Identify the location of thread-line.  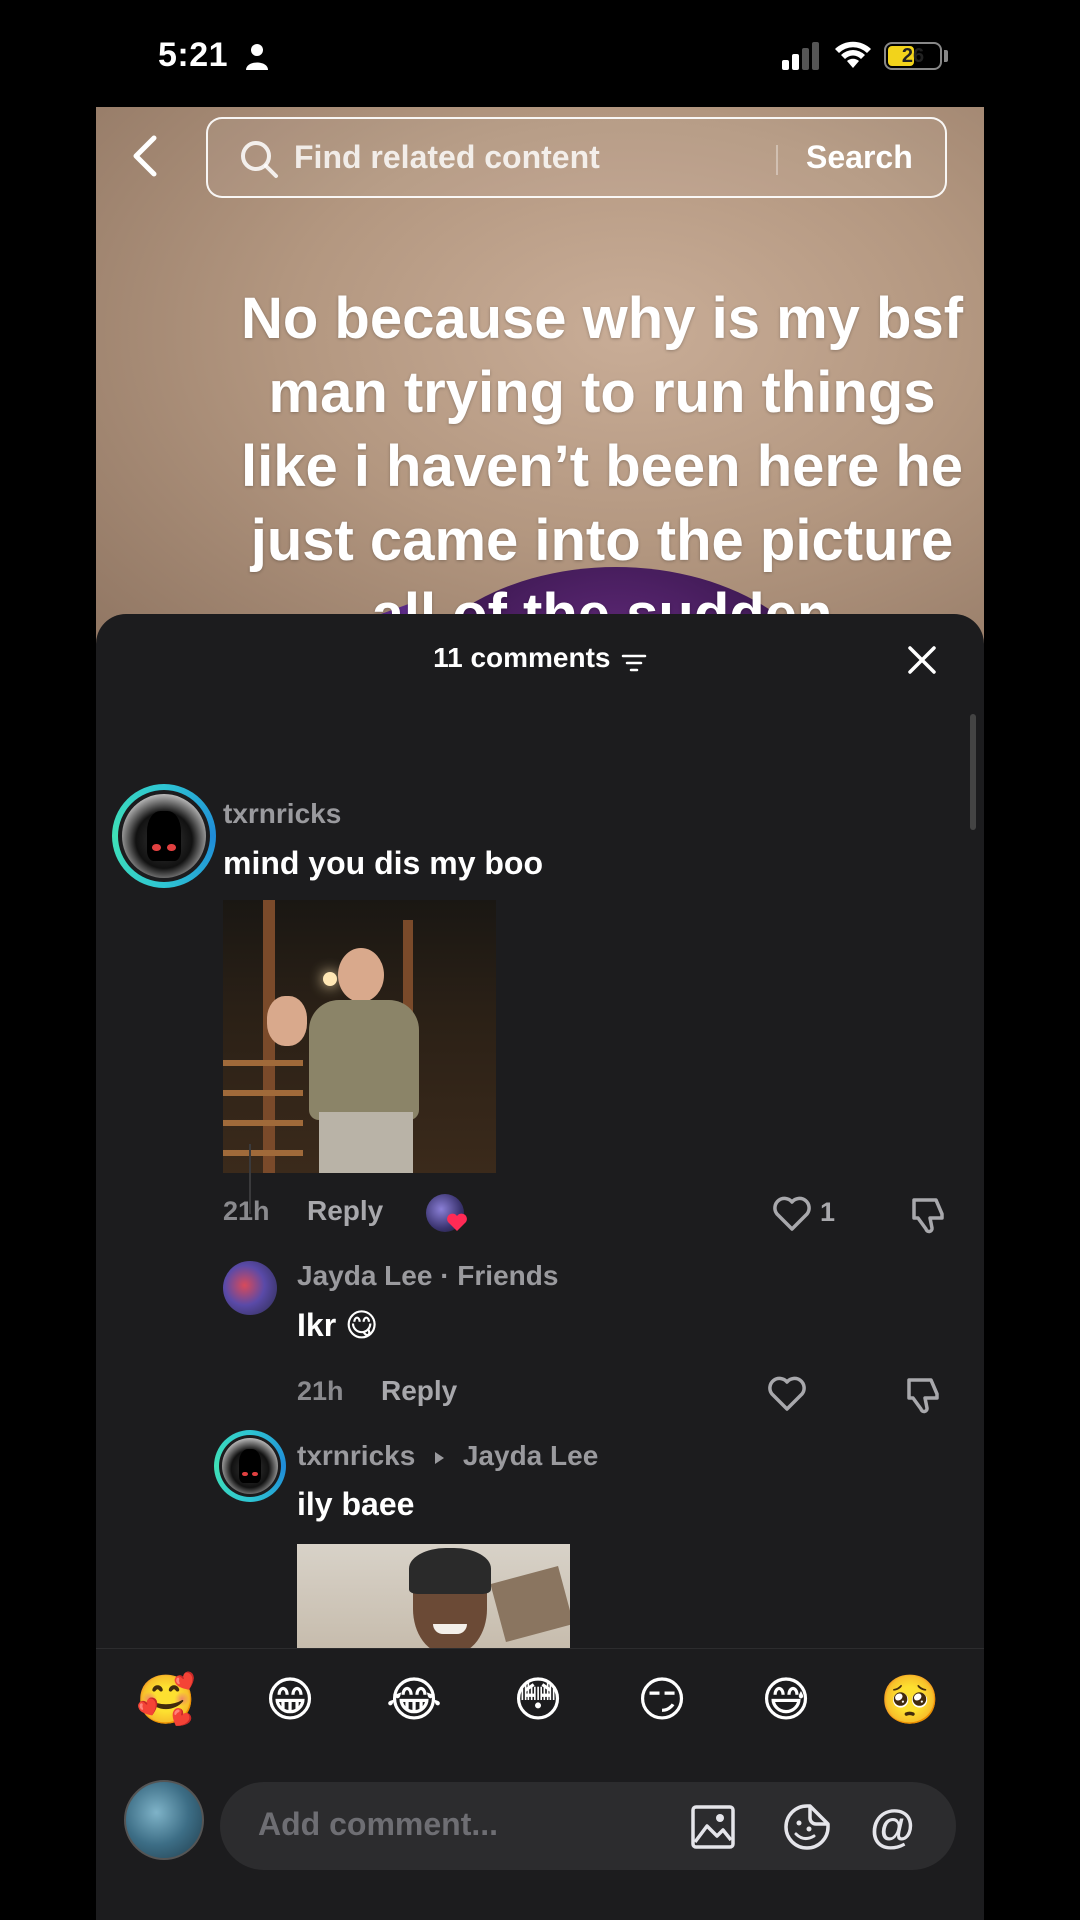
(250, 1179).